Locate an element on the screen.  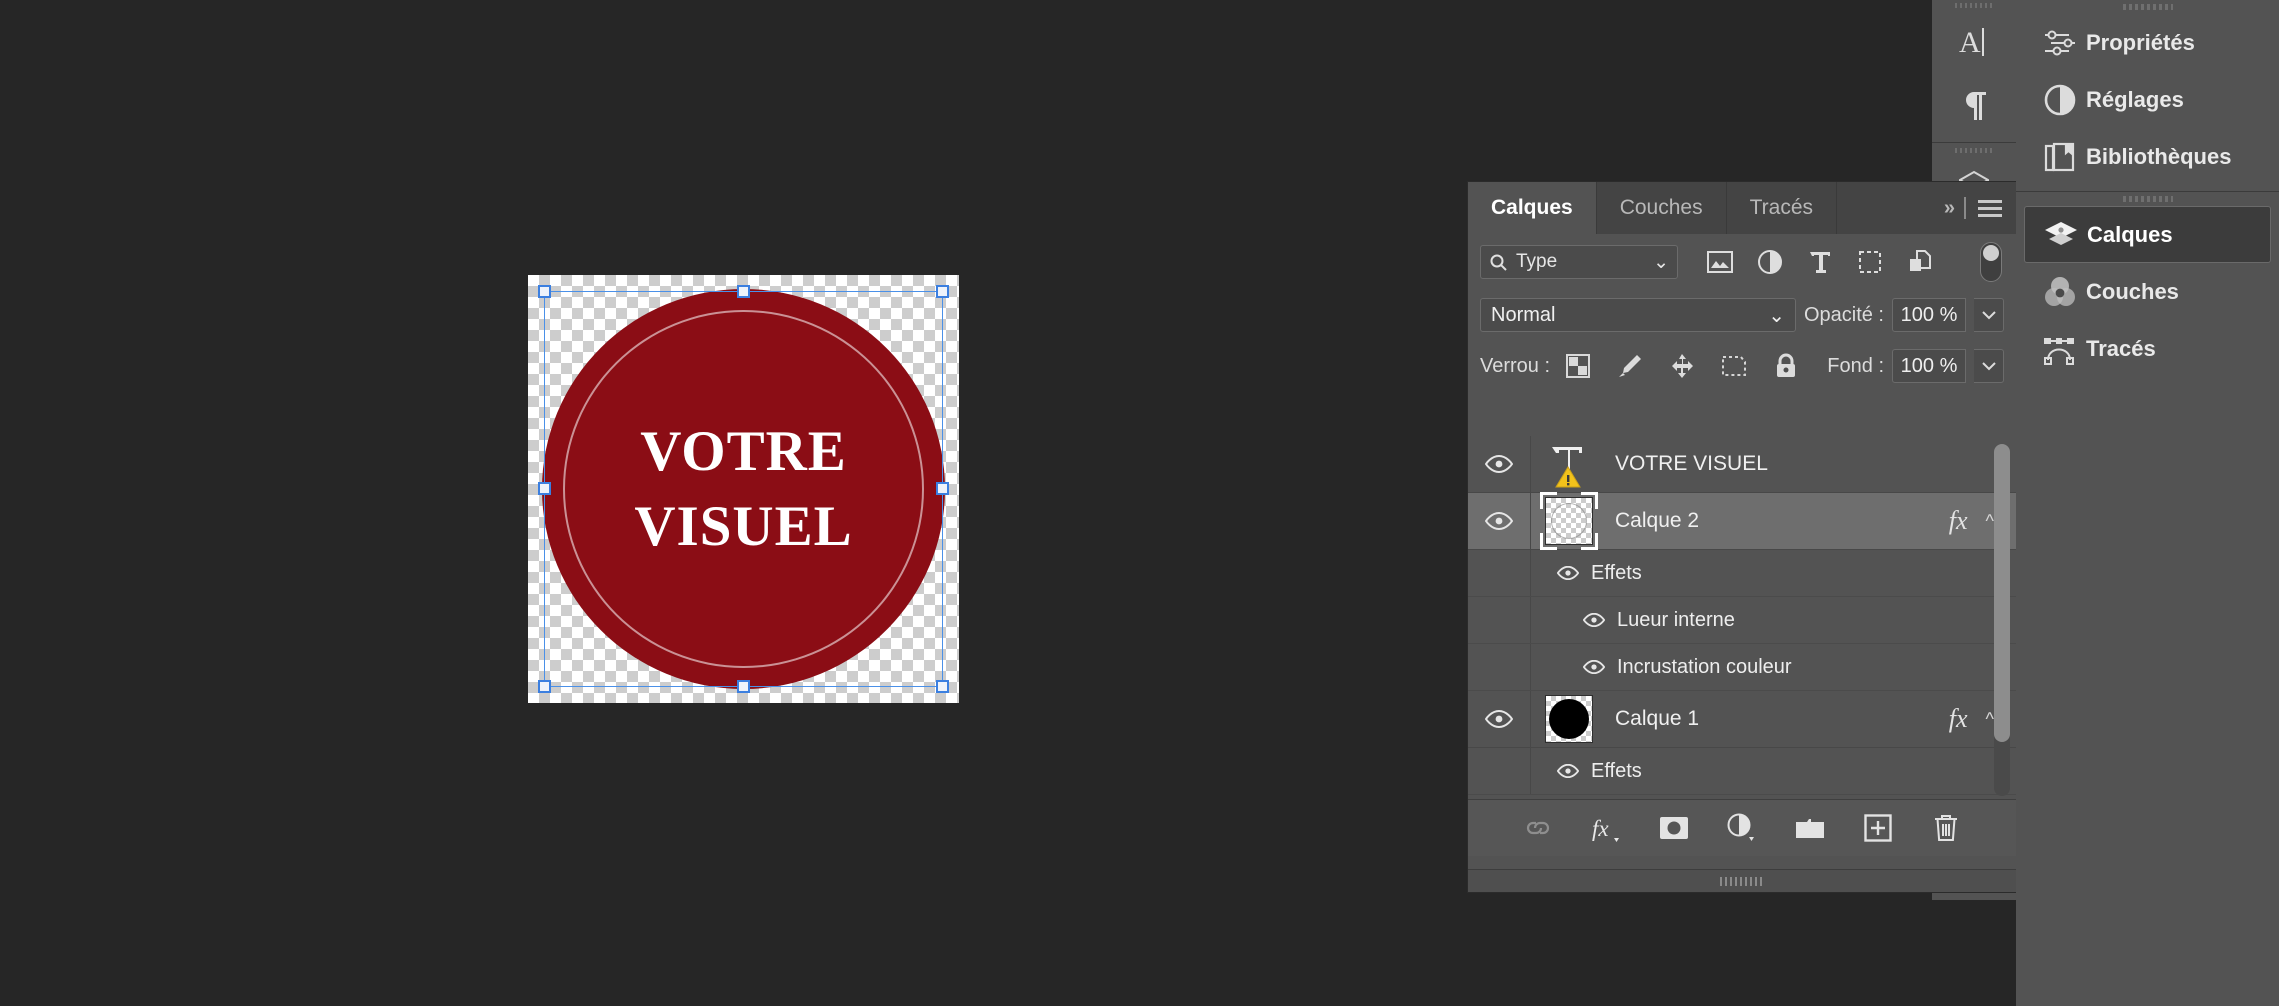
fill-label: Fond : is located at coordinates (1855, 365).